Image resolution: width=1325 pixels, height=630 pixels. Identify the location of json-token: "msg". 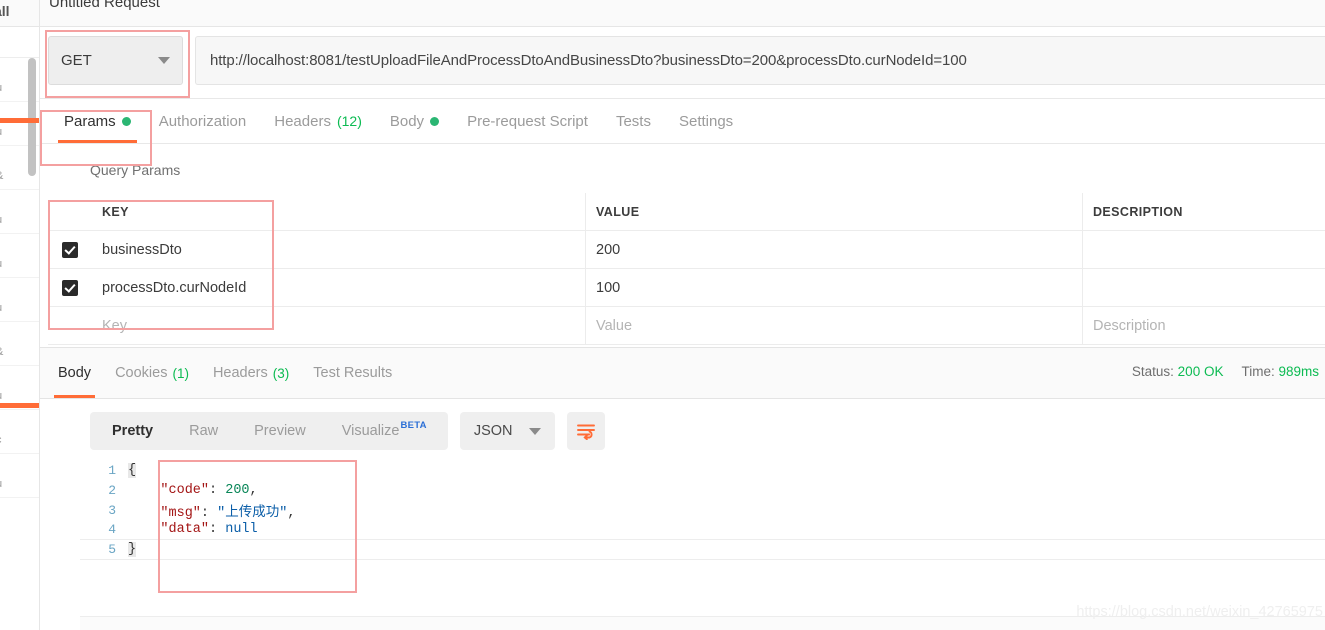
(180, 513).